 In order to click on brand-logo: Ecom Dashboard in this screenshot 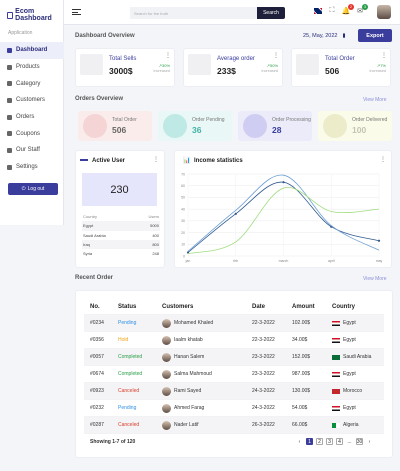, I will do `click(35, 15)`.